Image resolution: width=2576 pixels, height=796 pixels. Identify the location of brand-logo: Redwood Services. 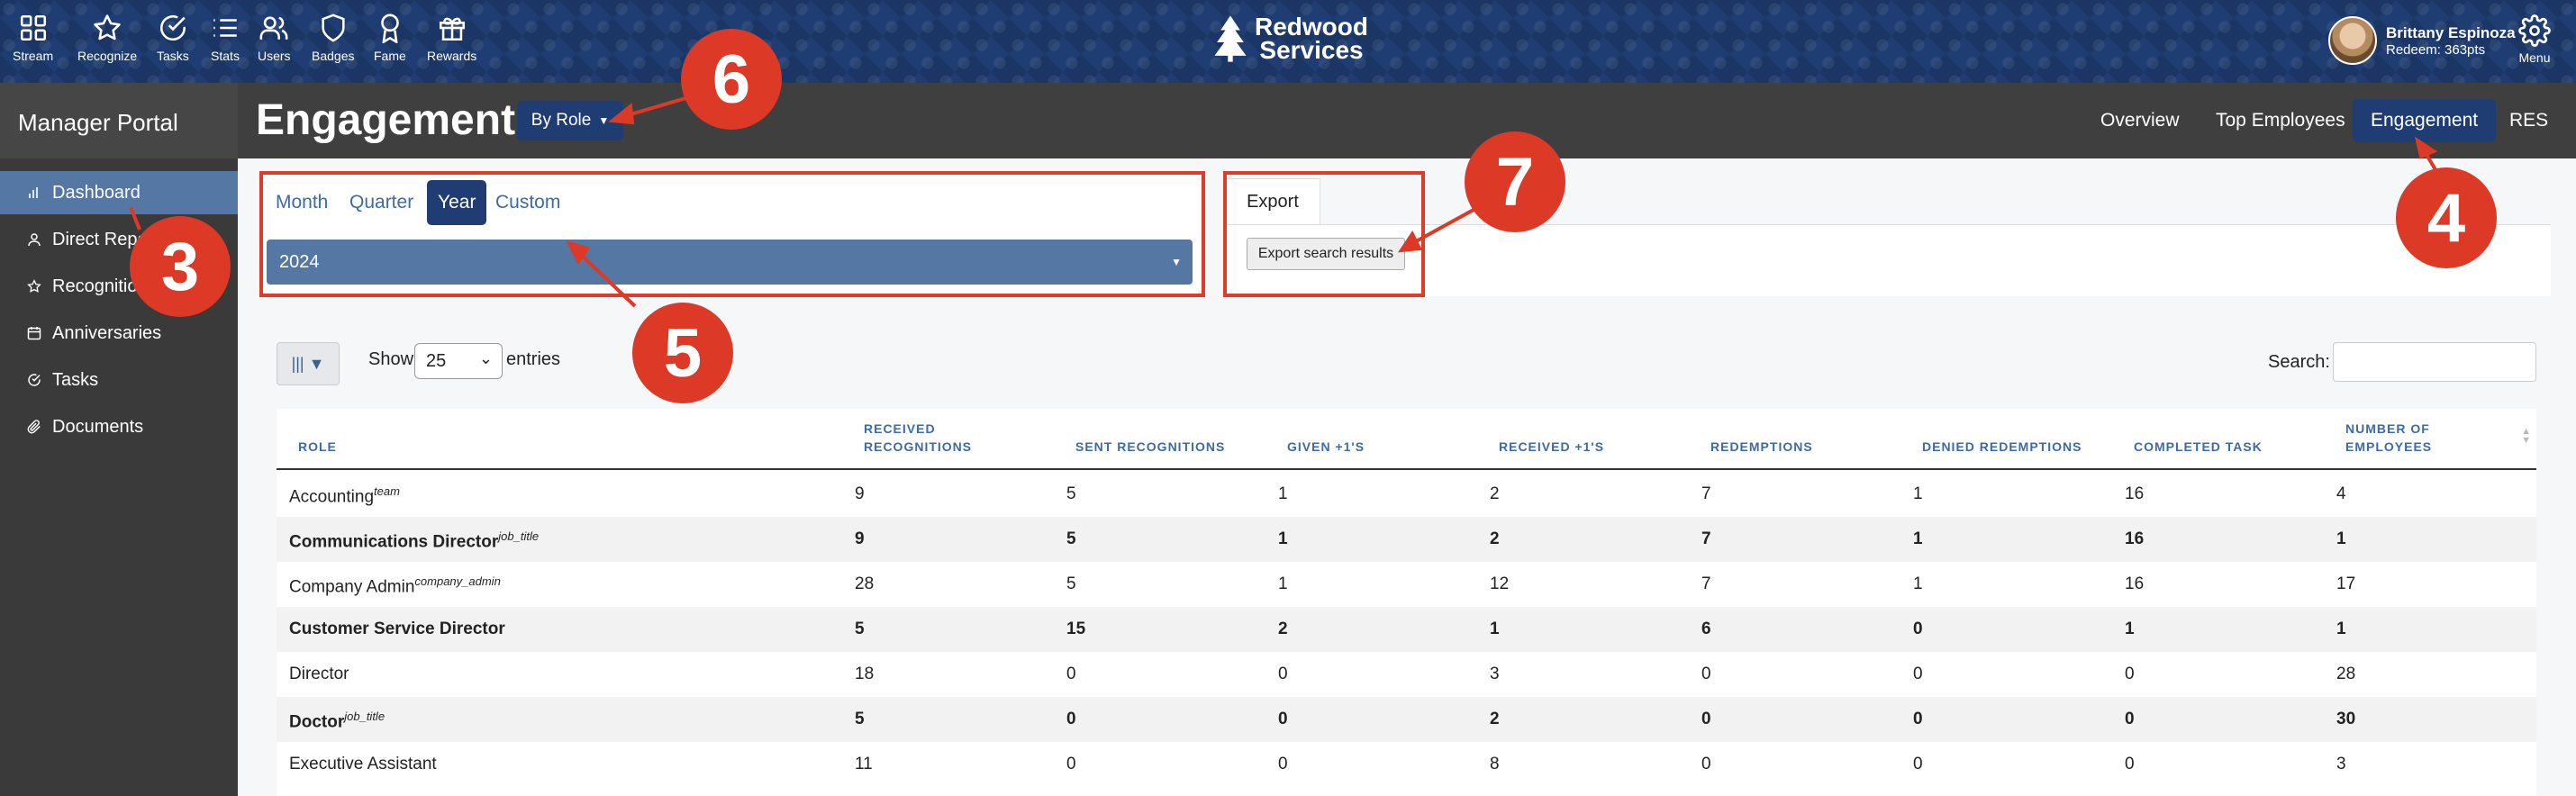
(1289, 38).